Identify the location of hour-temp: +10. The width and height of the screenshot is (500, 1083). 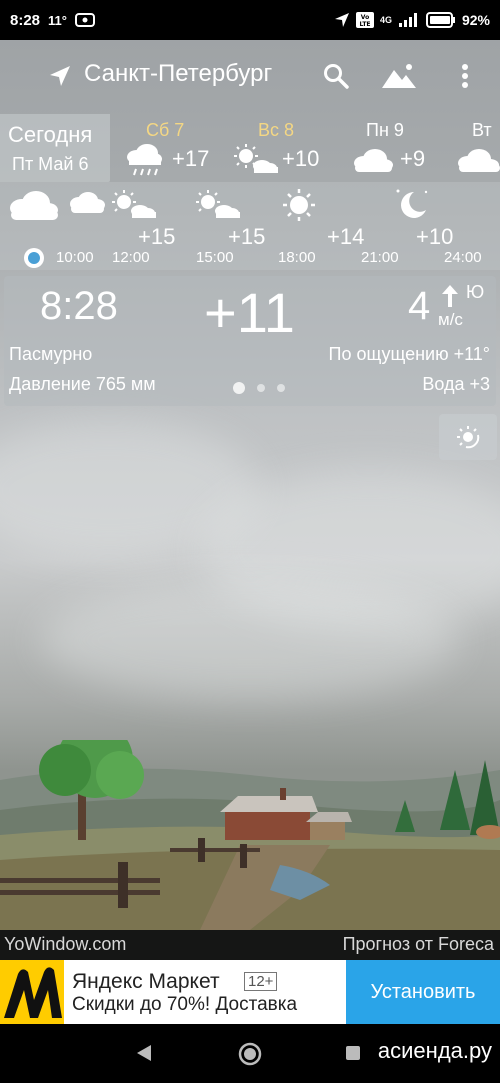
(435, 236).